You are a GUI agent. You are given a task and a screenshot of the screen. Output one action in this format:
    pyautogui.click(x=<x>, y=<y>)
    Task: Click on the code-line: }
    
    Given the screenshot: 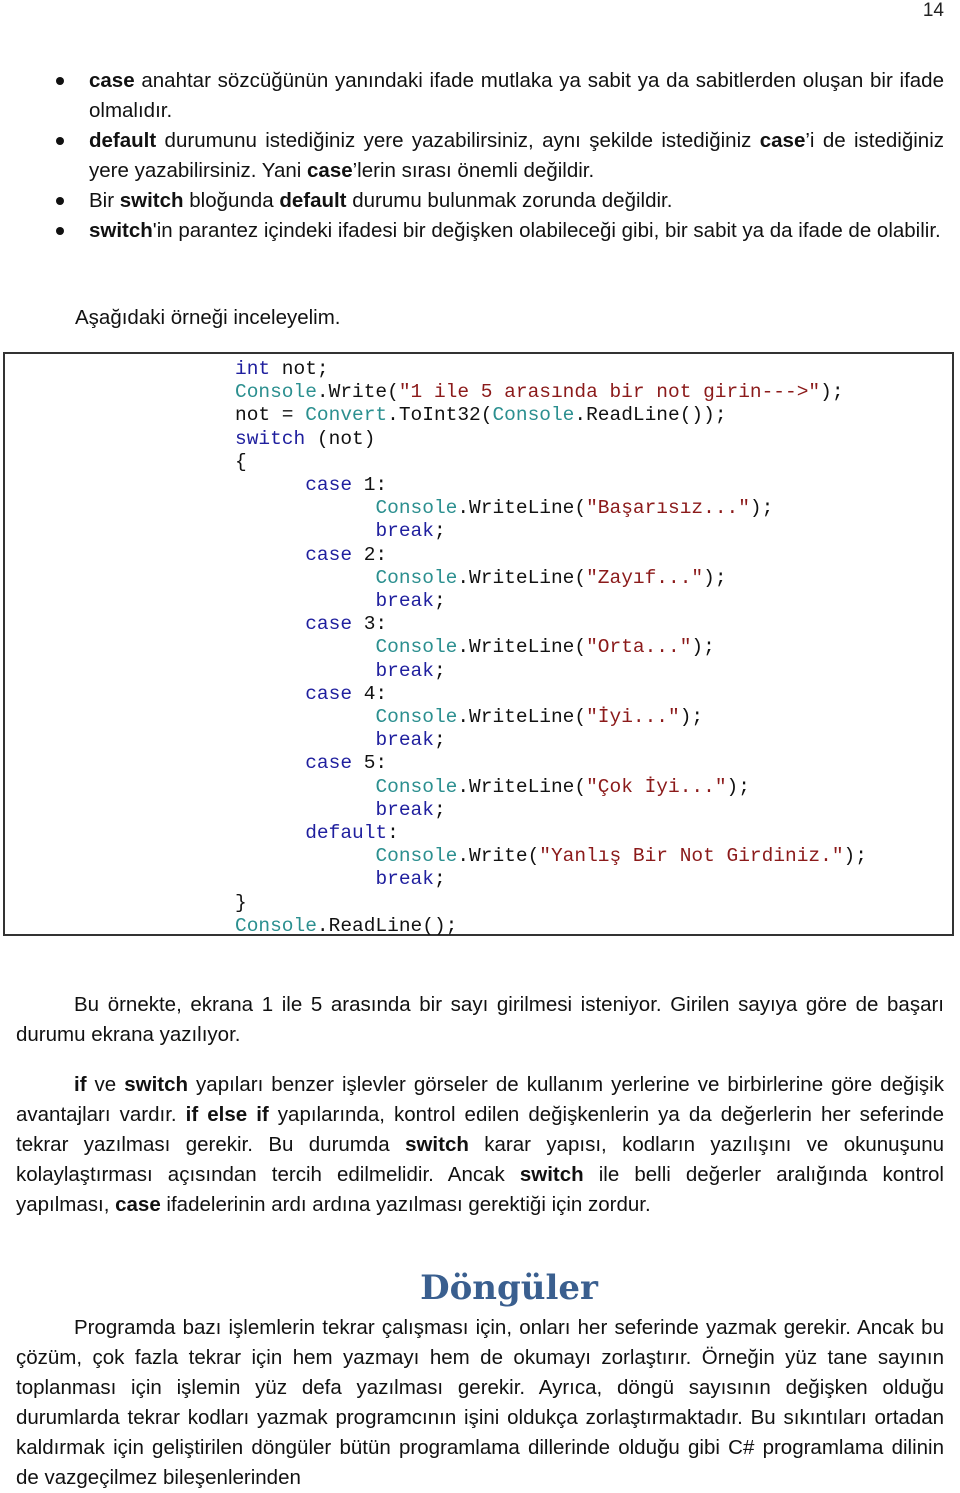 What is the action you would take?
    pyautogui.click(x=551, y=903)
    